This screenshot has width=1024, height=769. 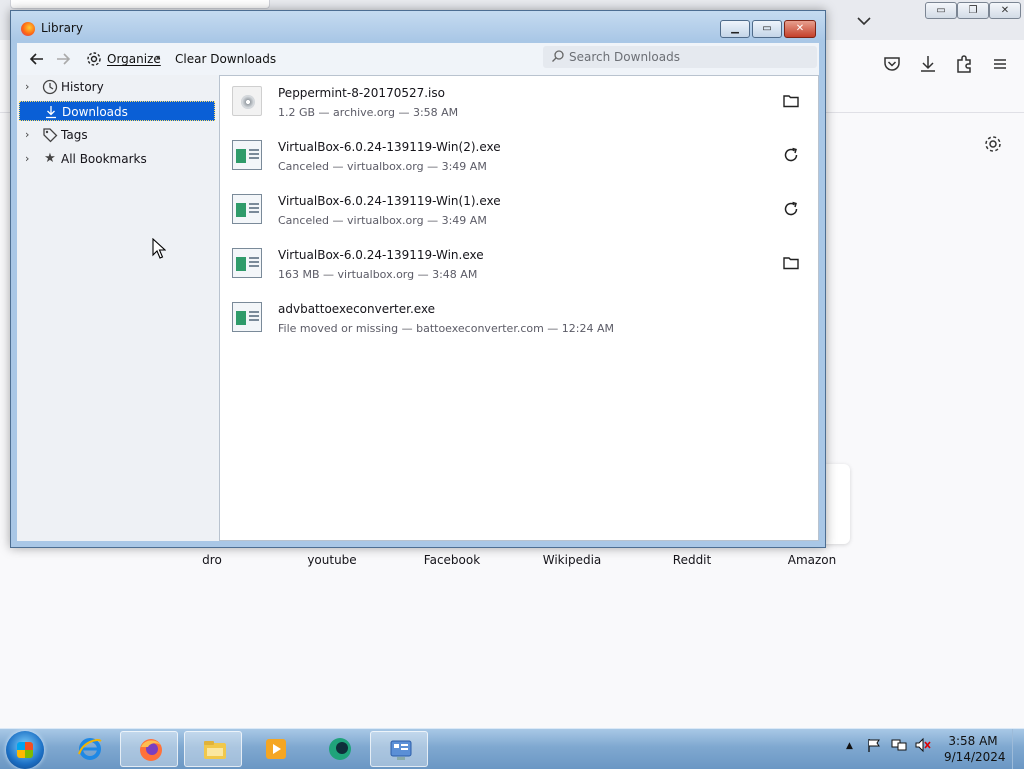 I want to click on library-title: Library, so click(x=62, y=28).